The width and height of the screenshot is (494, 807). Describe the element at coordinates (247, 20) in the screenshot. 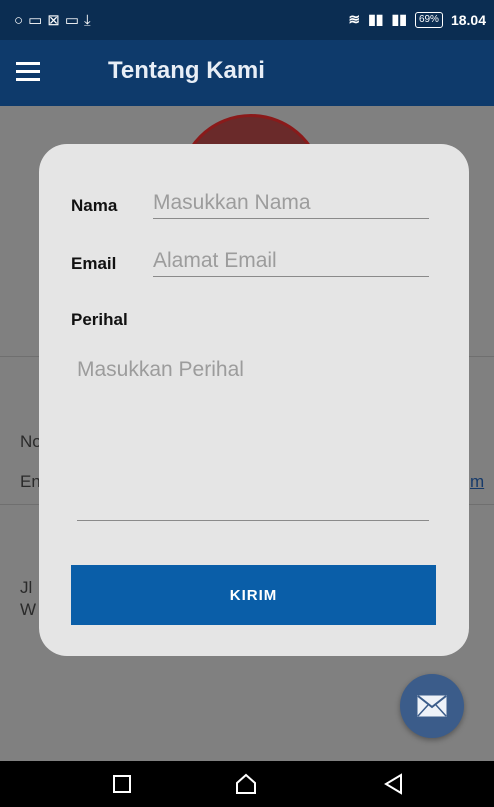

I see `status-bar: ○▭⊠▭⤓ ≋ ▮▮ ▮▮ 69% 18.04` at that location.